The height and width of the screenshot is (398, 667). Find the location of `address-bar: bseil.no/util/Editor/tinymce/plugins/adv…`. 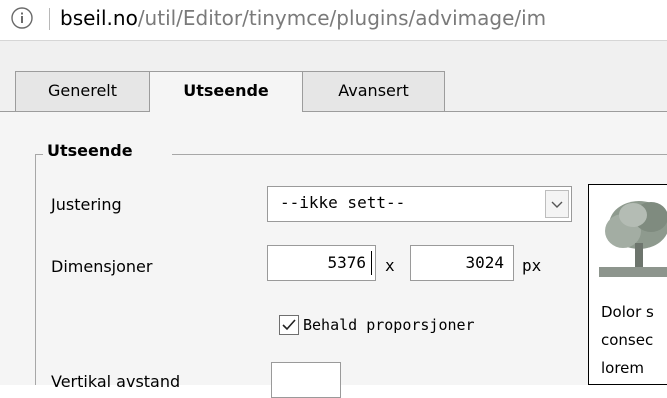

address-bar: bseil.no/util/Editor/tinymce/plugins/adv… is located at coordinates (333, 20).